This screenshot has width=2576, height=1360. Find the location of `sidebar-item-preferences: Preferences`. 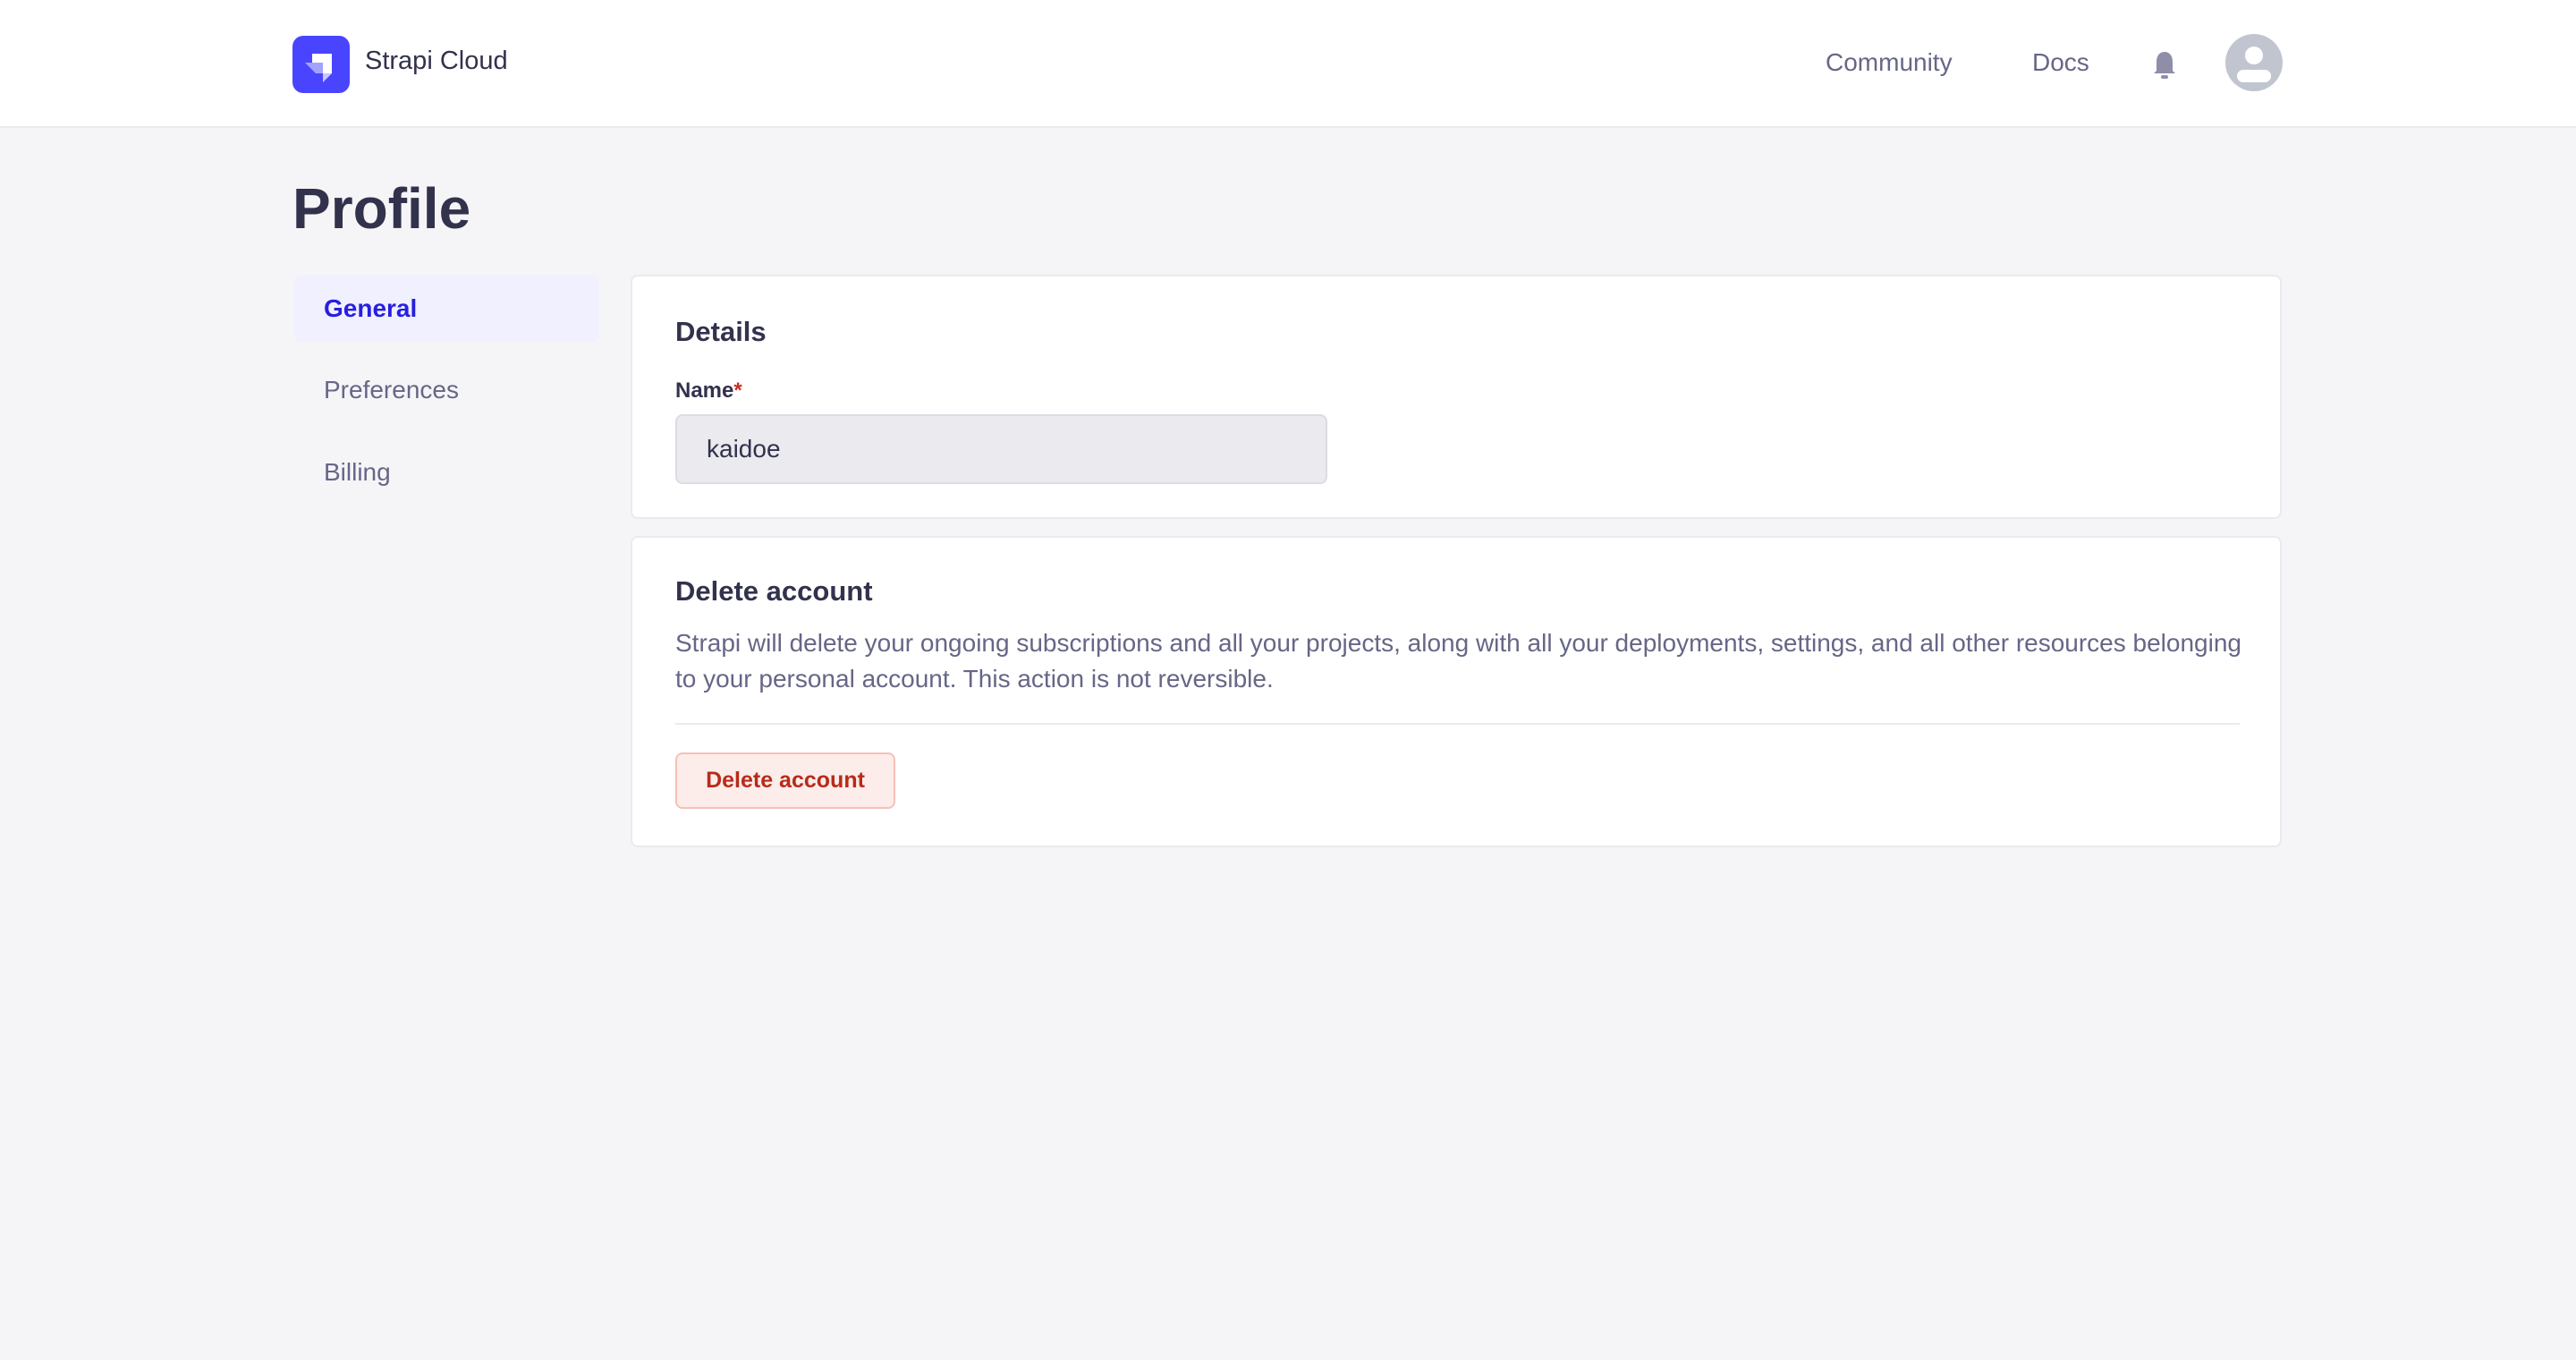

sidebar-item-preferences: Preferences is located at coordinates (446, 389).